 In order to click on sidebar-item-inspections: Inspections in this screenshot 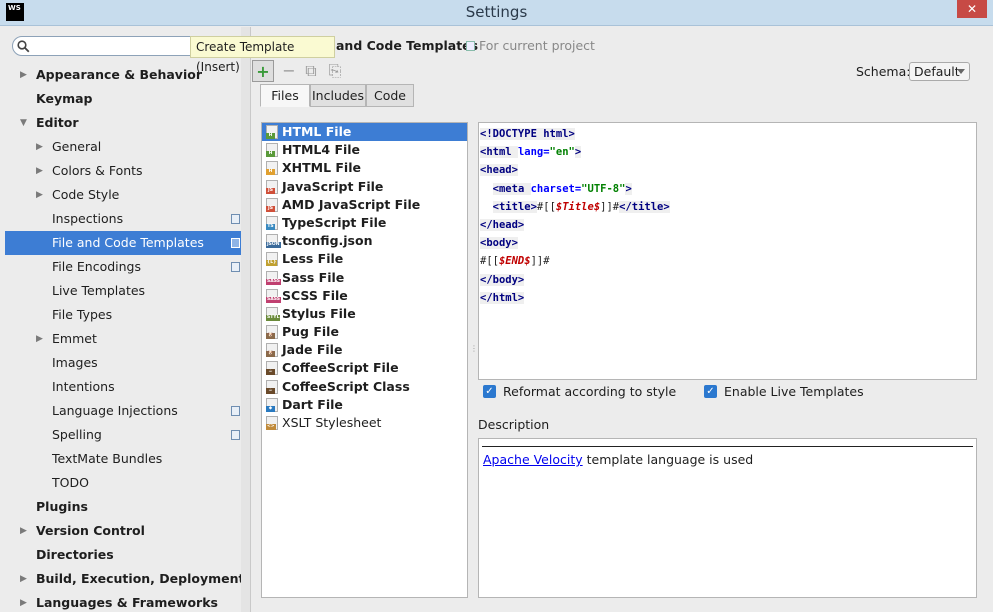, I will do `click(127, 219)`.